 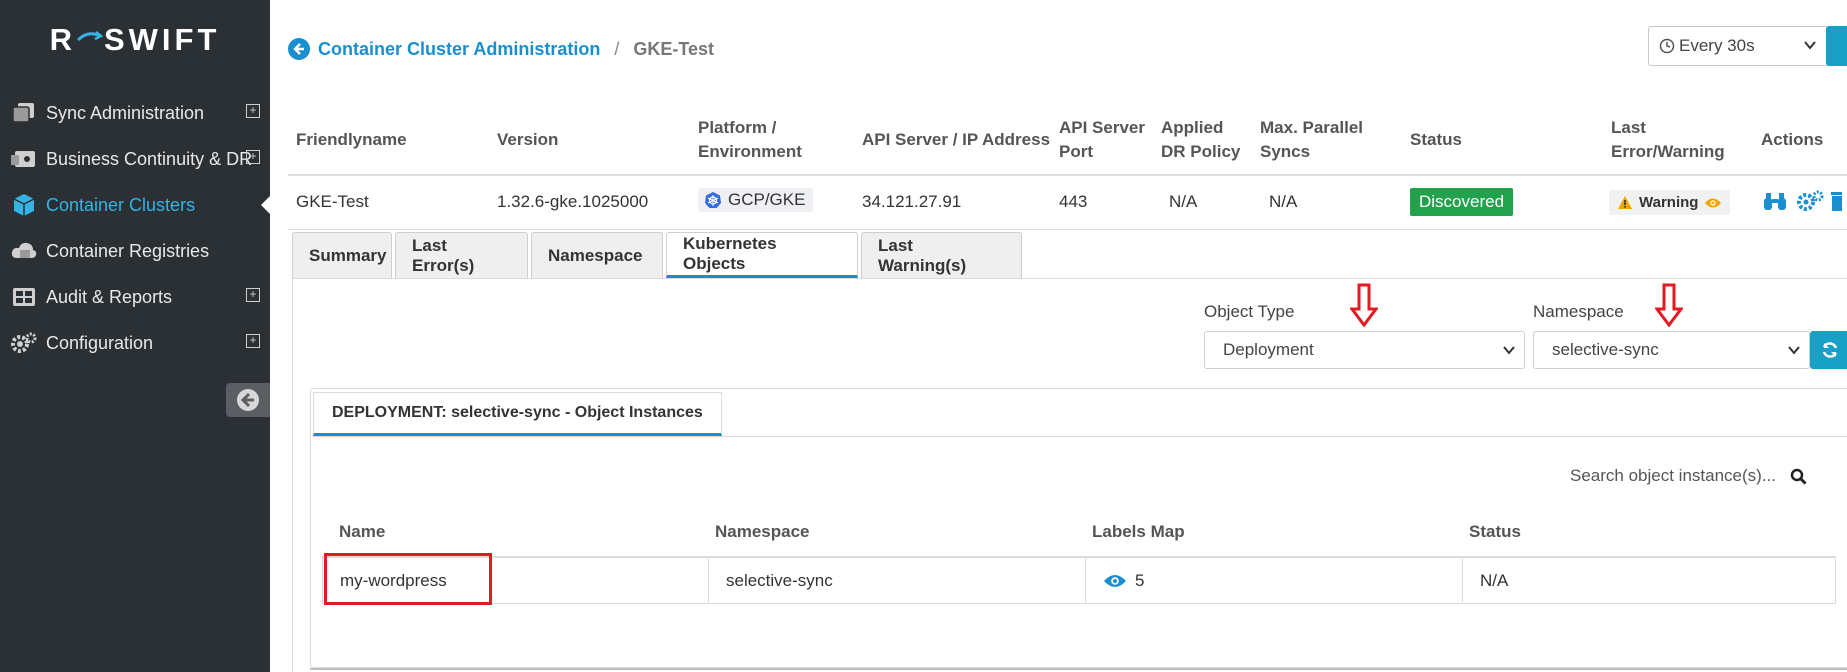 I want to click on tab-kubernetes-objects: Kubernetes Objects, so click(x=762, y=255).